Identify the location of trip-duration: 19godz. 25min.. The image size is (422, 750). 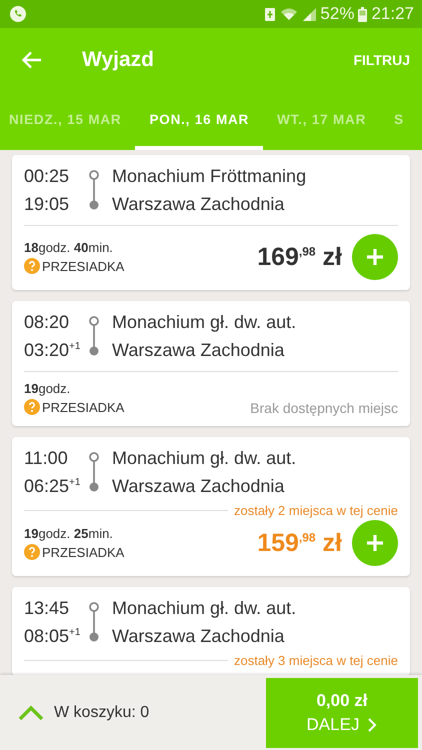
(69, 533).